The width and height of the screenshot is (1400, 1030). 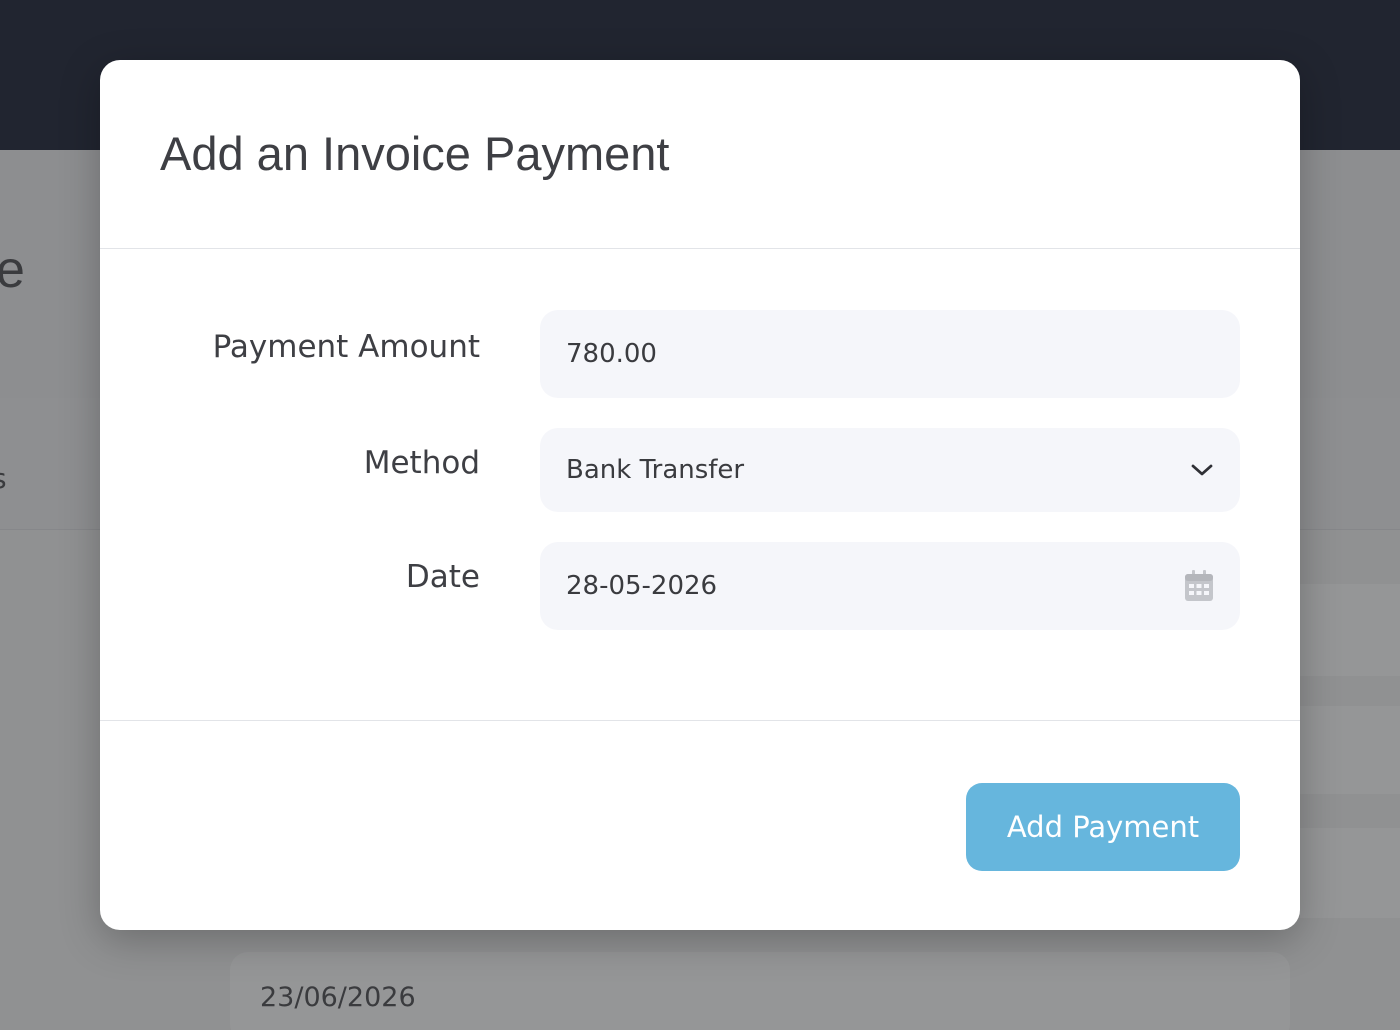 What do you see at coordinates (890, 354) in the screenshot?
I see `payment-amount-input: 780.00` at bounding box center [890, 354].